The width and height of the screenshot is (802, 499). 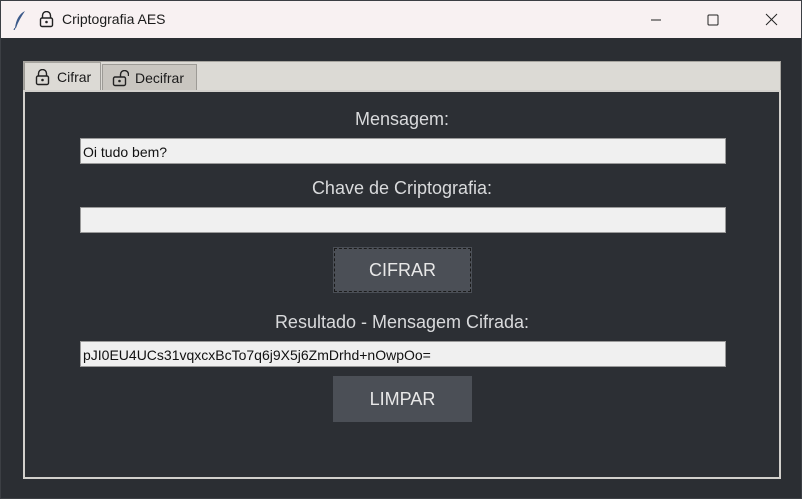 I want to click on unlock-icon, so click(x=120, y=77).